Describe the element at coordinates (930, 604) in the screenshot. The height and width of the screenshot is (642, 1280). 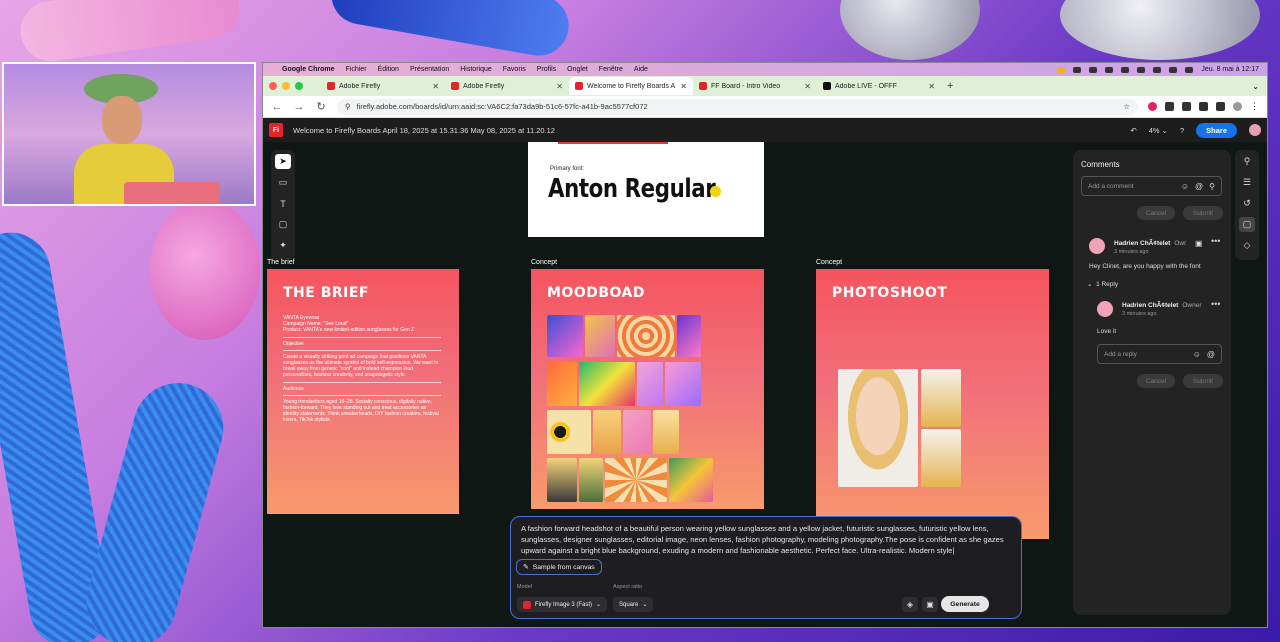
I see `image-reference-icon: ▣` at that location.